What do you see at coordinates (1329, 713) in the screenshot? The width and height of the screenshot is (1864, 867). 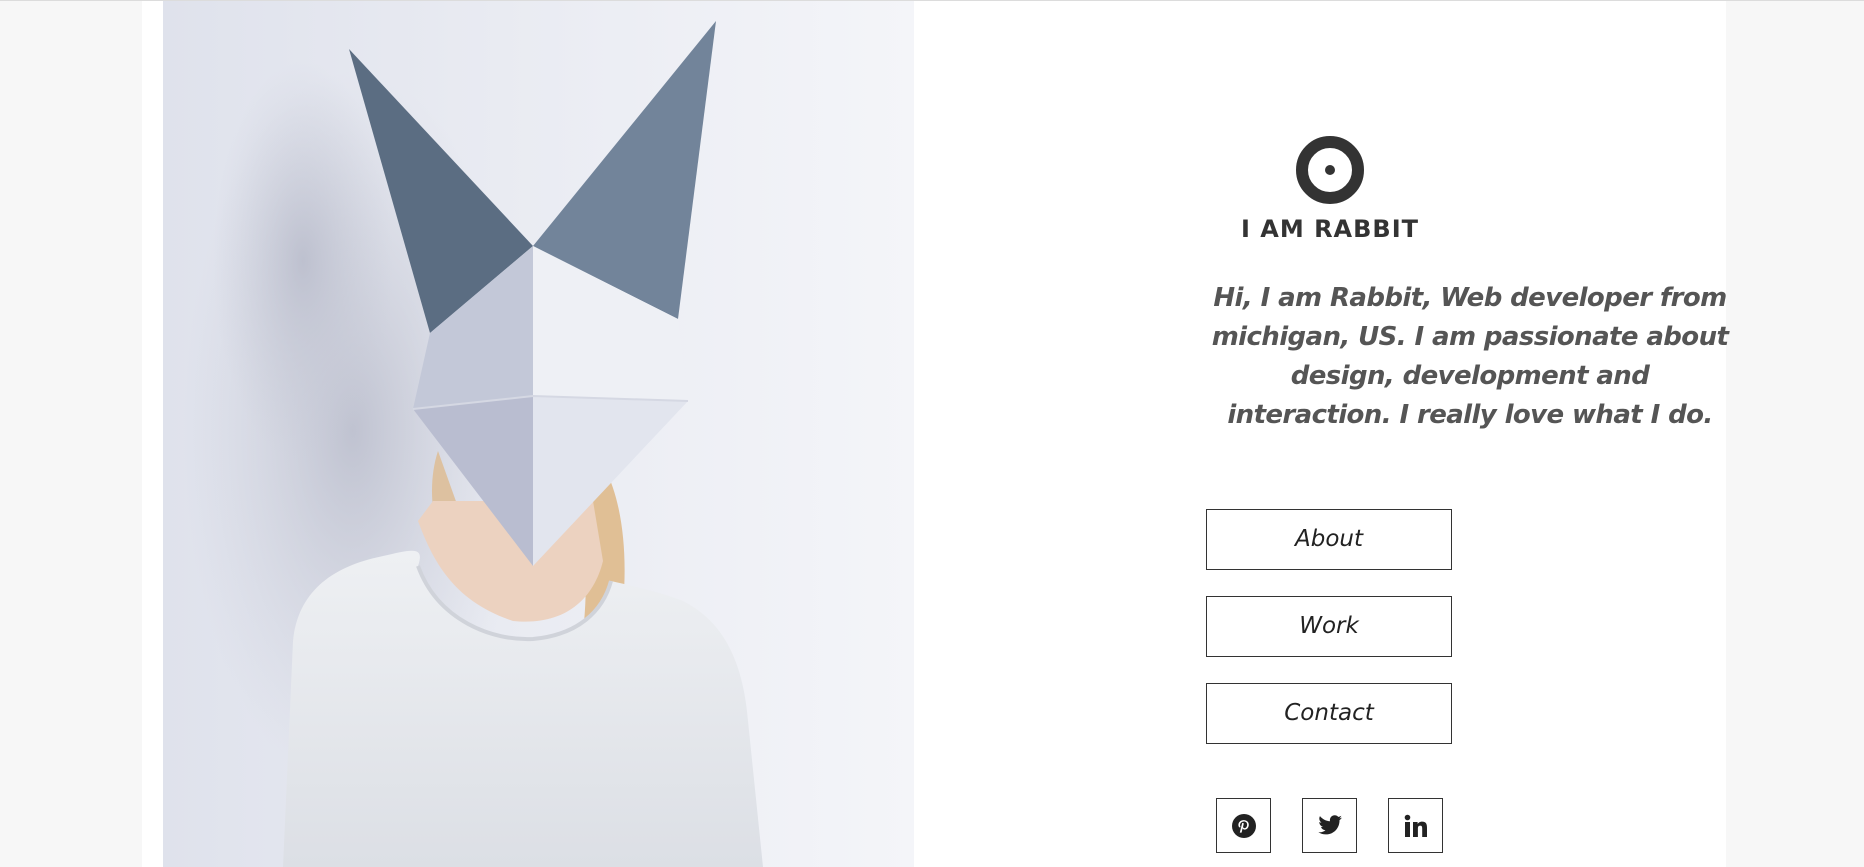 I see `contact-button: Contact` at bounding box center [1329, 713].